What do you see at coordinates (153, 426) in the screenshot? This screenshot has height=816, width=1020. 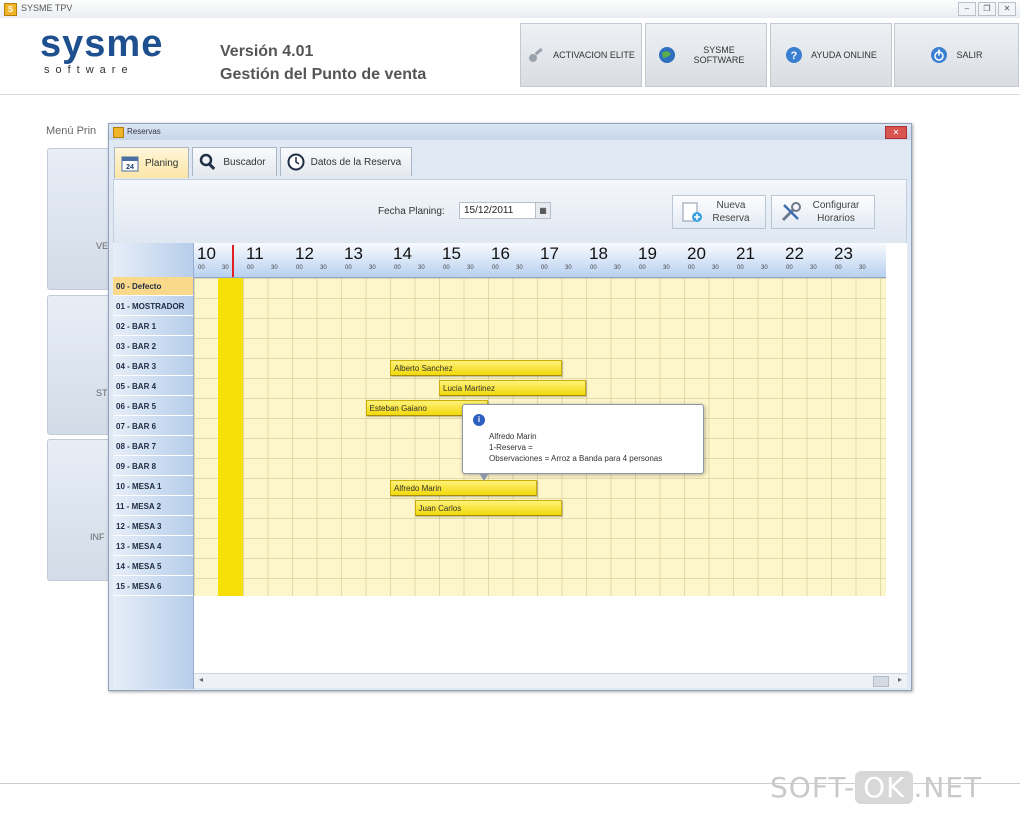 I see `row-label: 07 - BAR 6` at bounding box center [153, 426].